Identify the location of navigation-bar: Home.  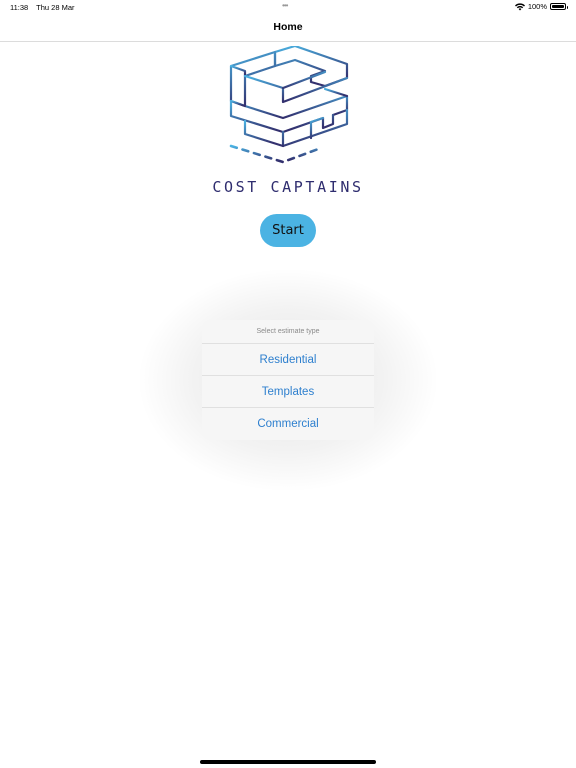
(288, 28).